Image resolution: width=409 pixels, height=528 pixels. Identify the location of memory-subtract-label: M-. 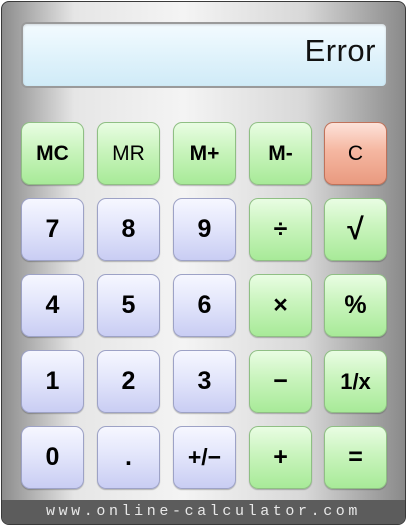
(280, 153).